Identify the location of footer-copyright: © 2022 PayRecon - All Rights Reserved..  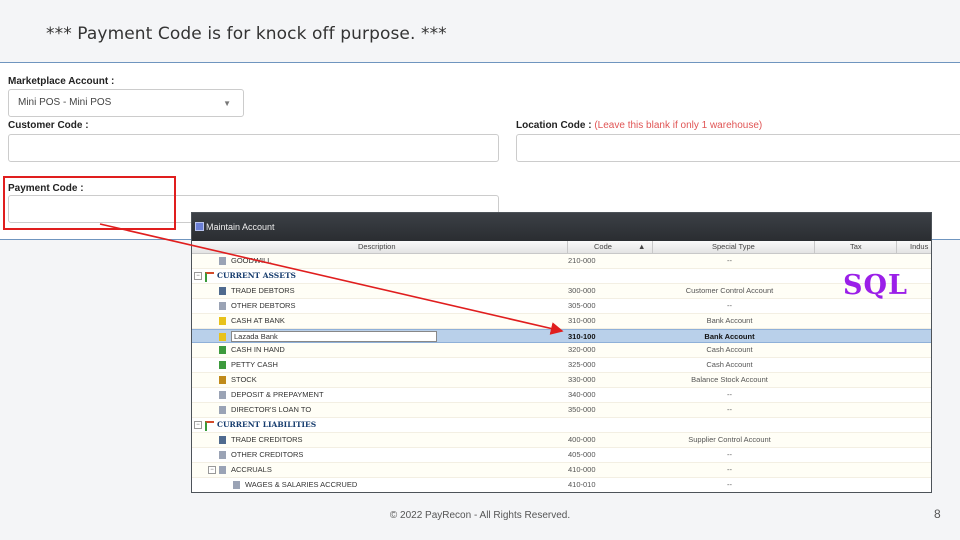
(480, 515).